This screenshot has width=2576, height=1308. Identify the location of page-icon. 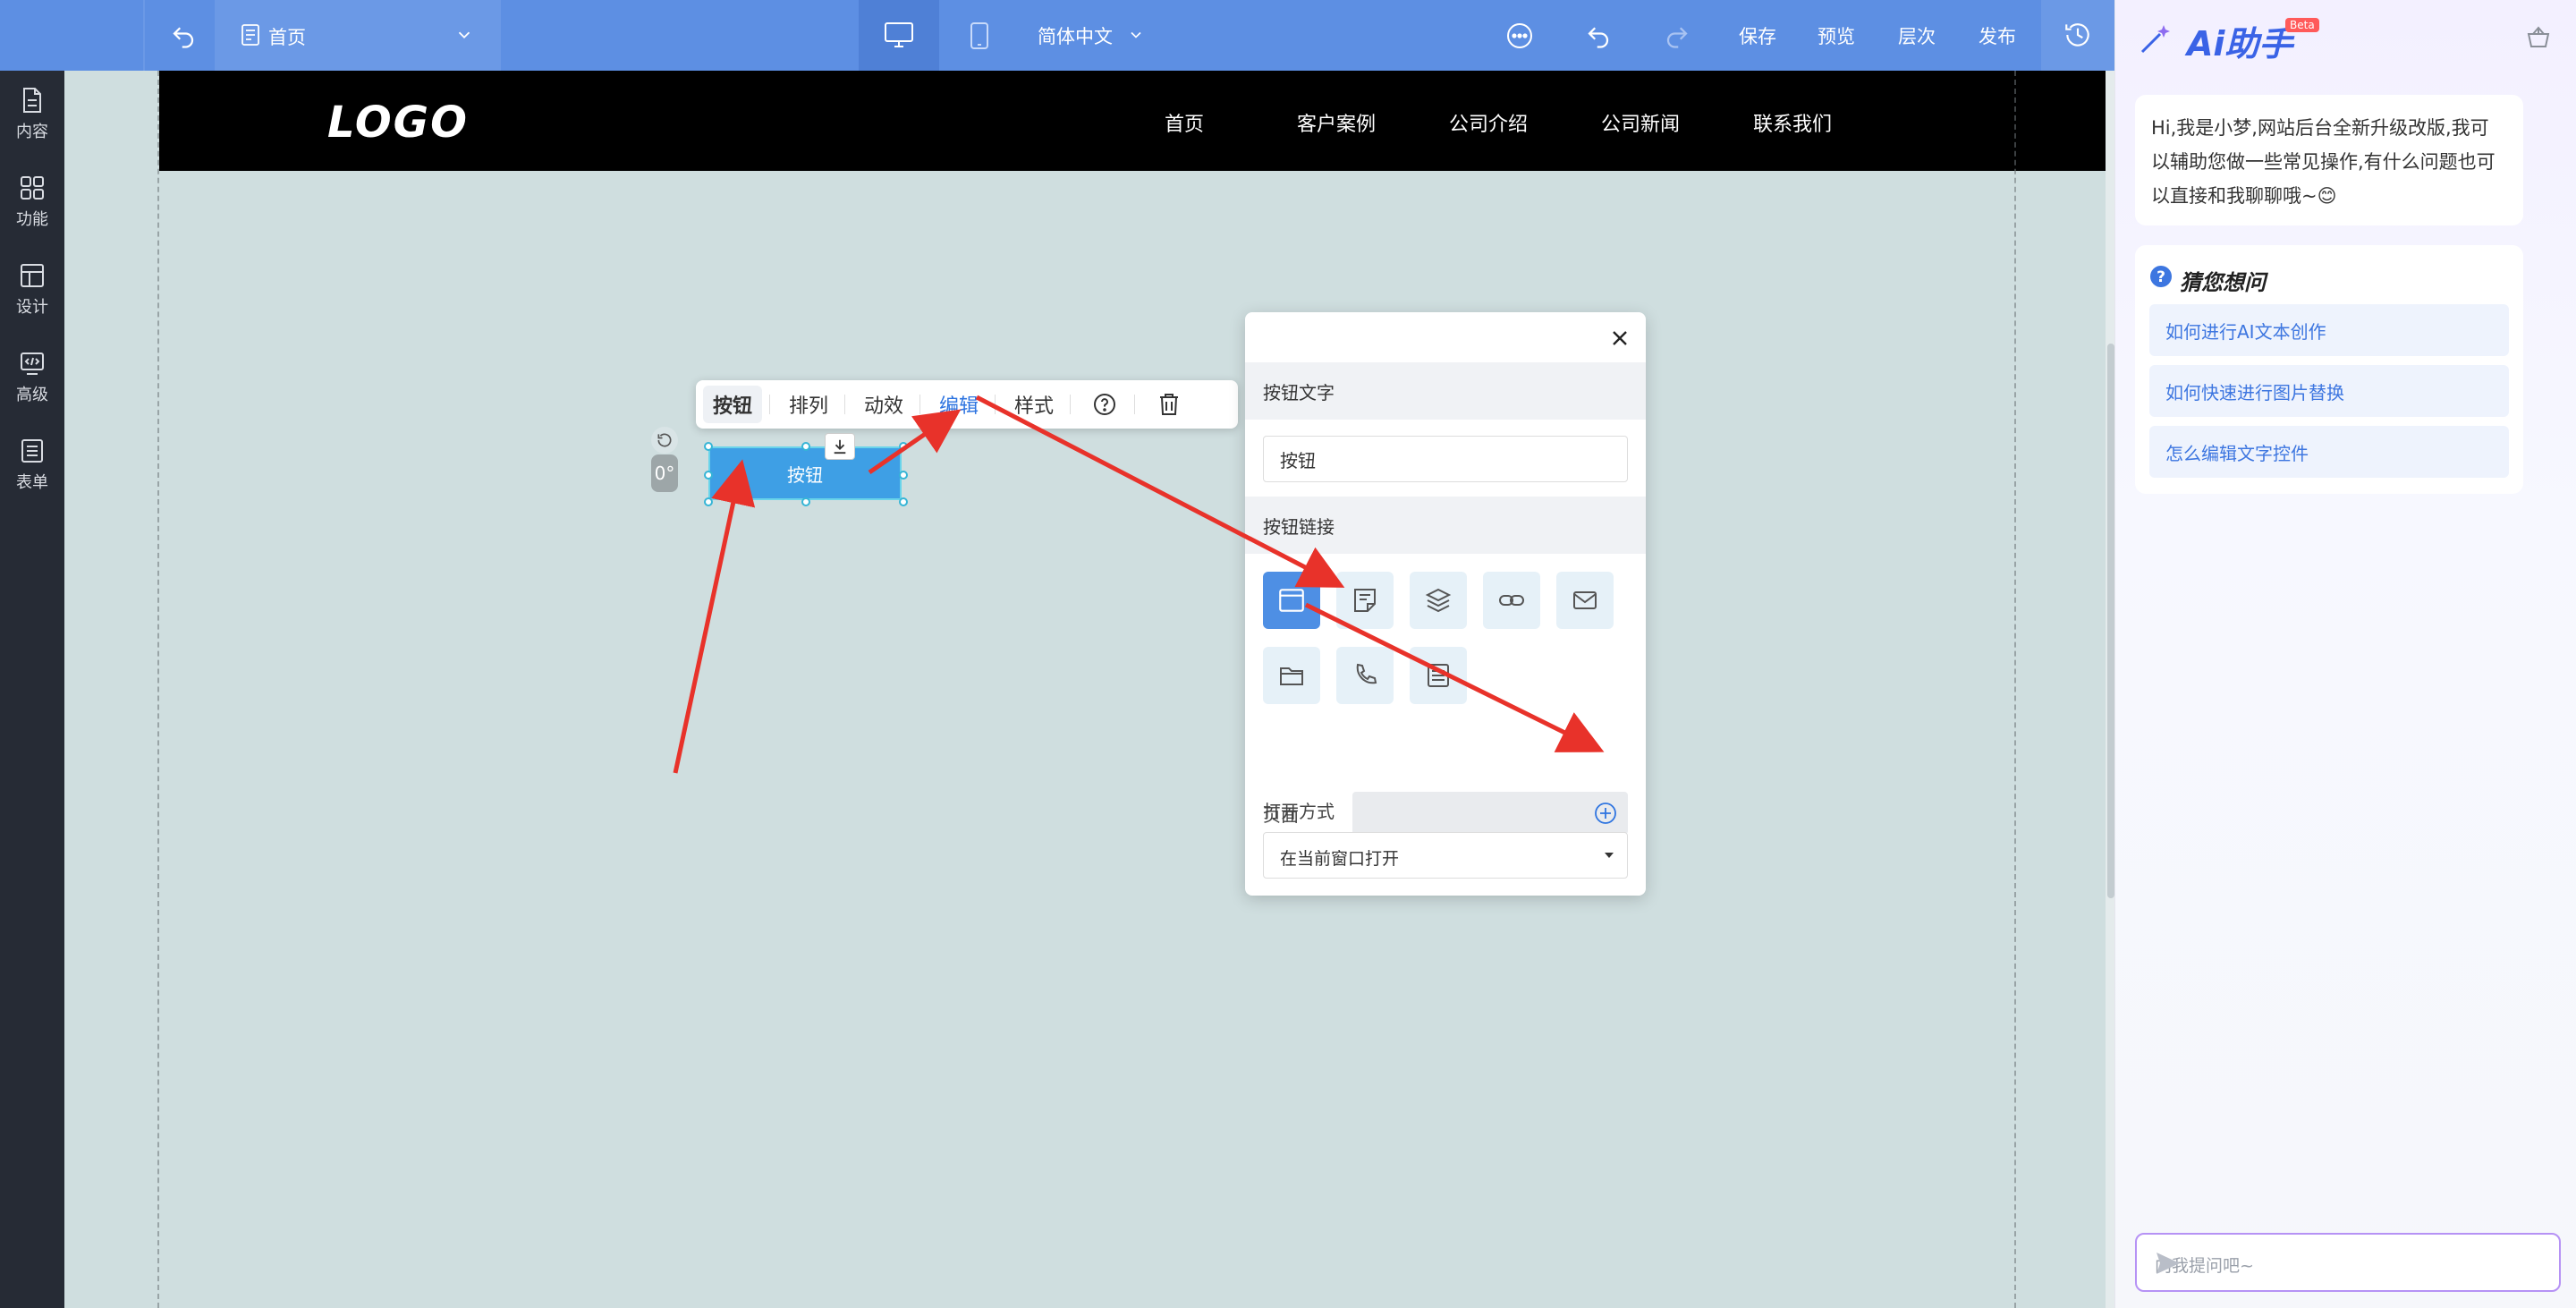
(250, 36).